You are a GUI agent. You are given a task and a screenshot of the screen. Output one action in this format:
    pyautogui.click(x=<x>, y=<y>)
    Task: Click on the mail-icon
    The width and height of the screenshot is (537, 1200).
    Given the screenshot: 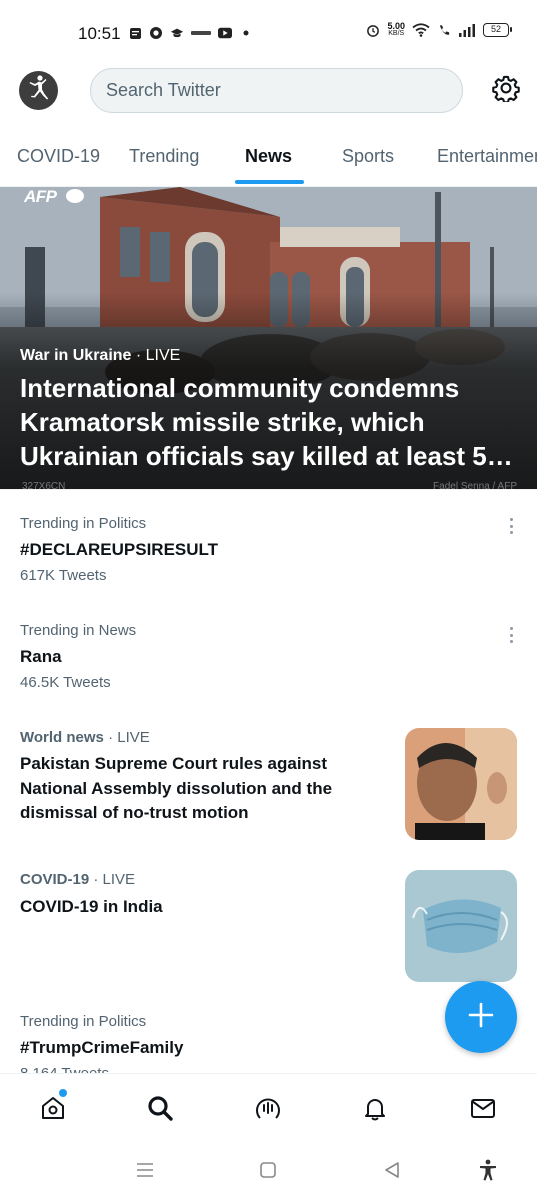 What is the action you would take?
    pyautogui.click(x=483, y=1110)
    